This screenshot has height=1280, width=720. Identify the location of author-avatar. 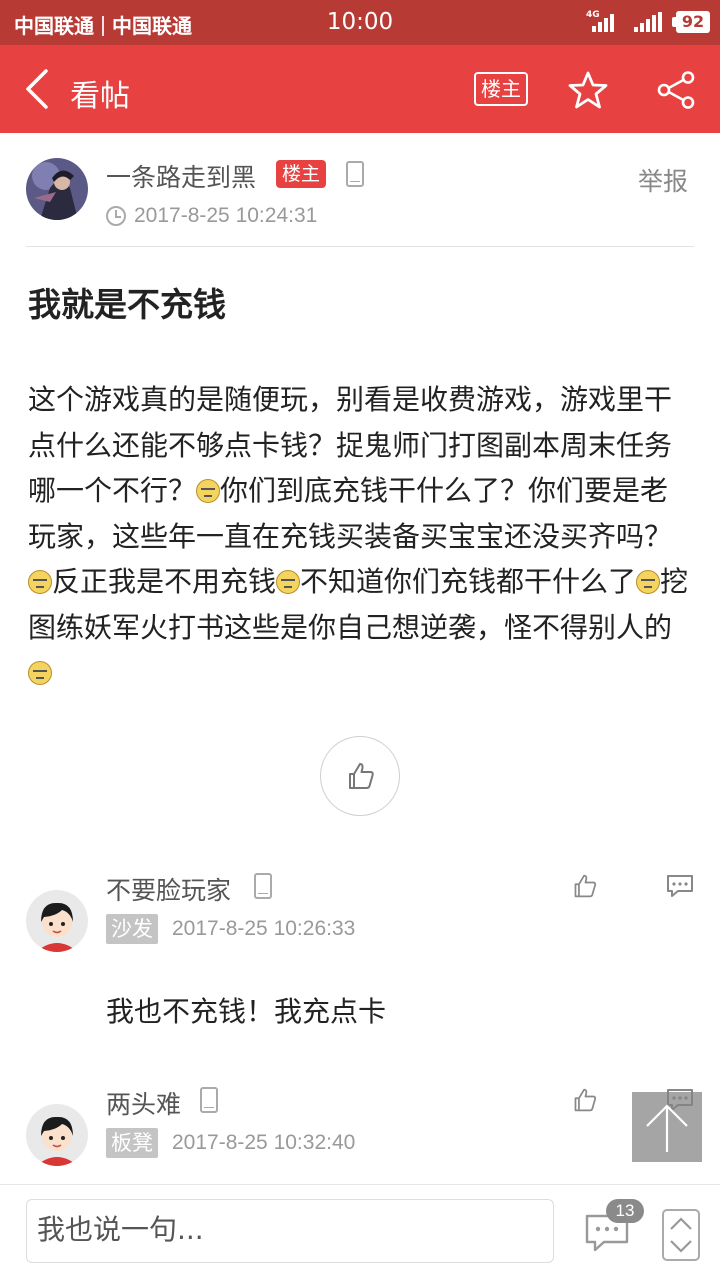
(57, 189).